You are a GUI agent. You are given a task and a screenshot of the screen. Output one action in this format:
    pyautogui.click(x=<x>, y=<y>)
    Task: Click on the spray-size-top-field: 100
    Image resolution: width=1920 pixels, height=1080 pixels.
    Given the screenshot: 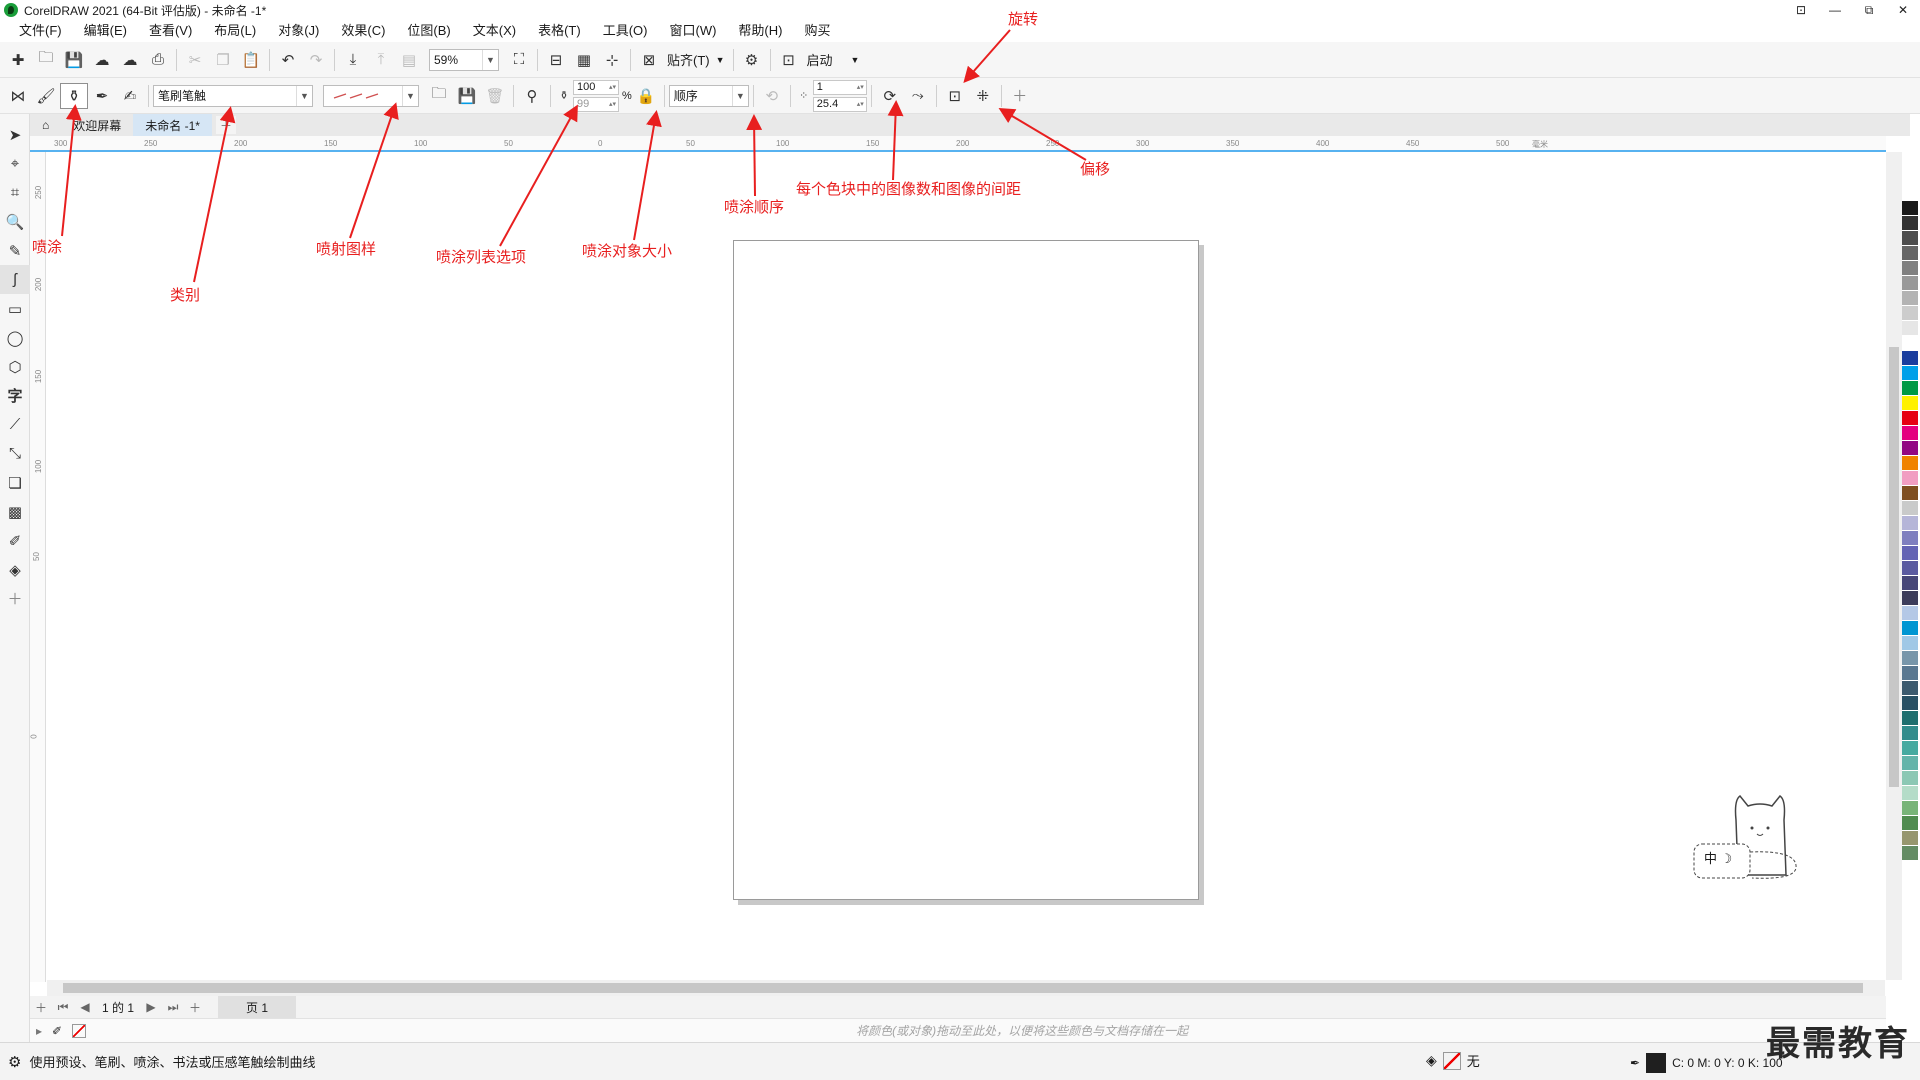 What is the action you would take?
    pyautogui.click(x=596, y=87)
    